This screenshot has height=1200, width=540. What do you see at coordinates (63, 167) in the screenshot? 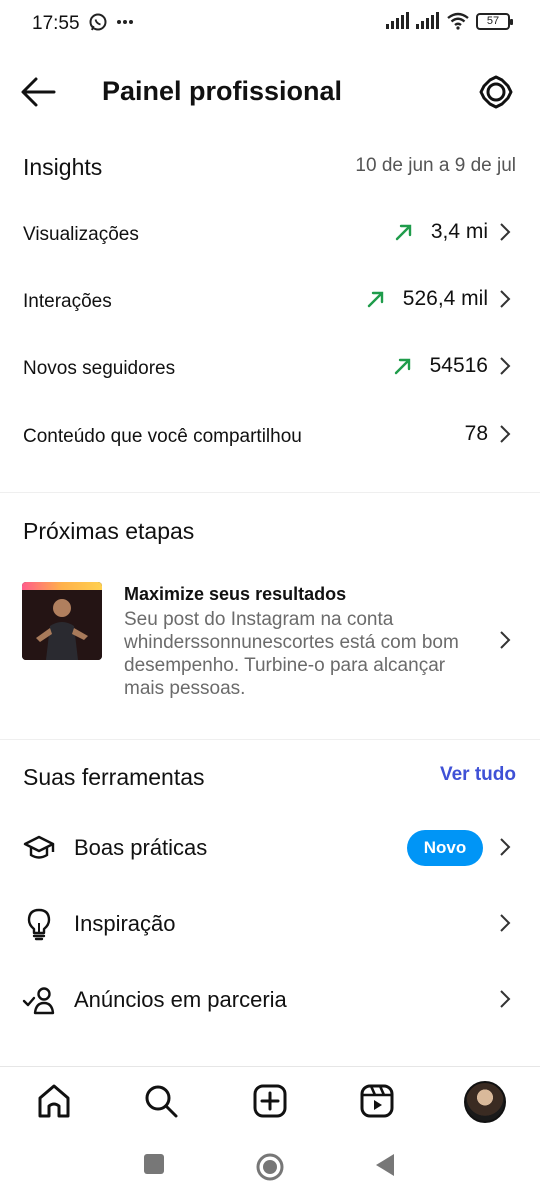
I see `insights-title: Insights` at bounding box center [63, 167].